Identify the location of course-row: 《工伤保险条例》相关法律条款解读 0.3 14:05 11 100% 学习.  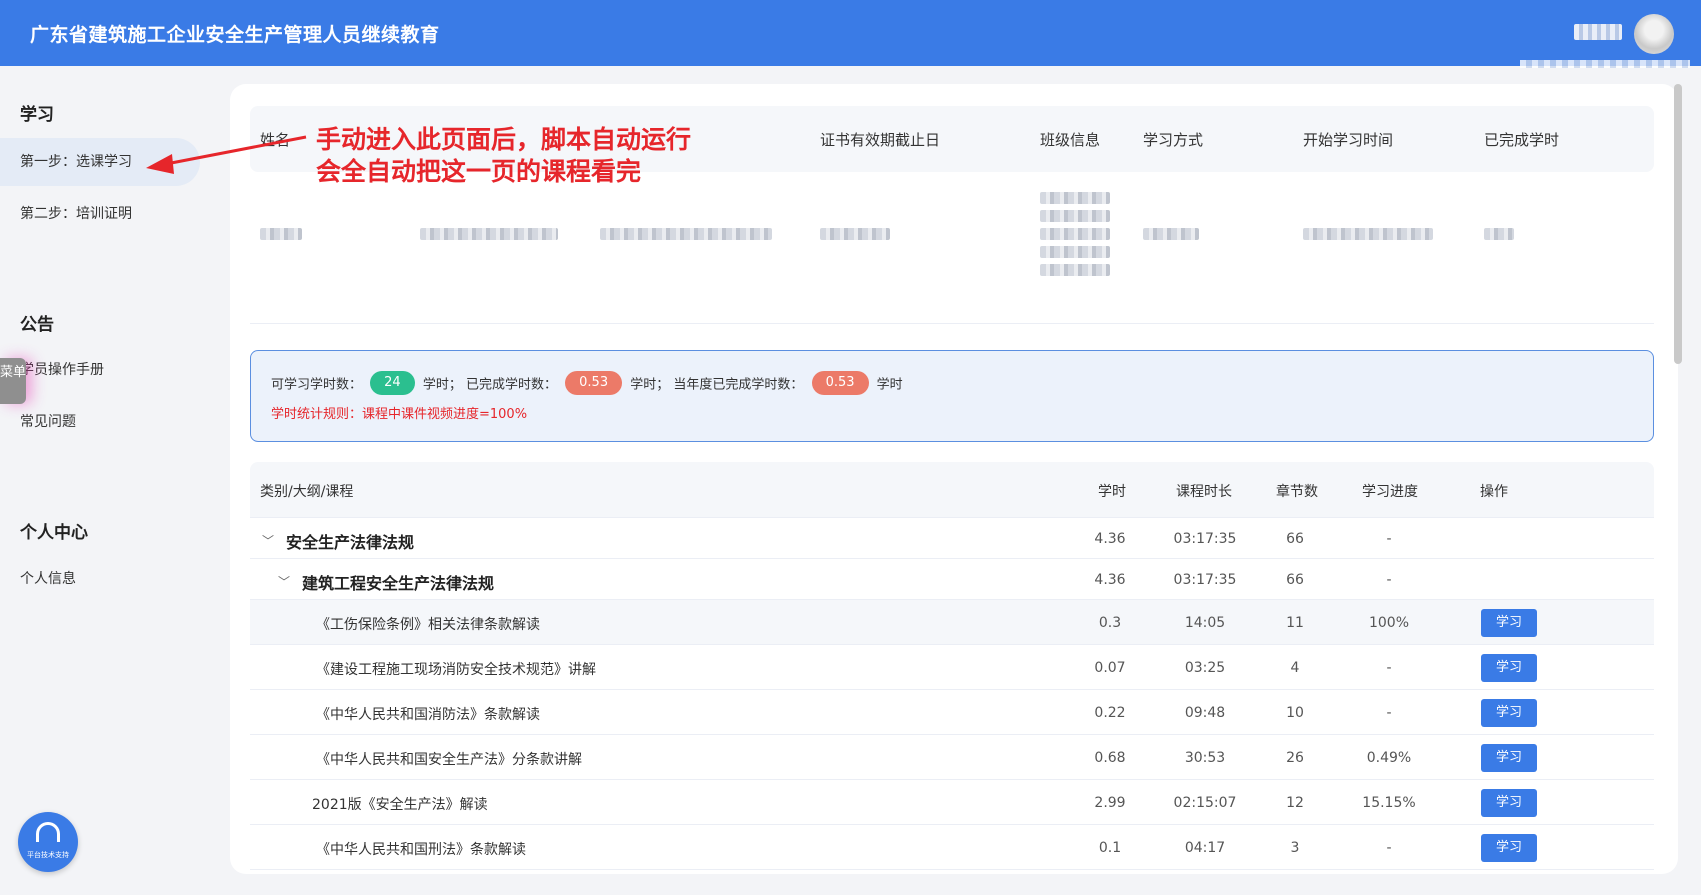
(952, 622).